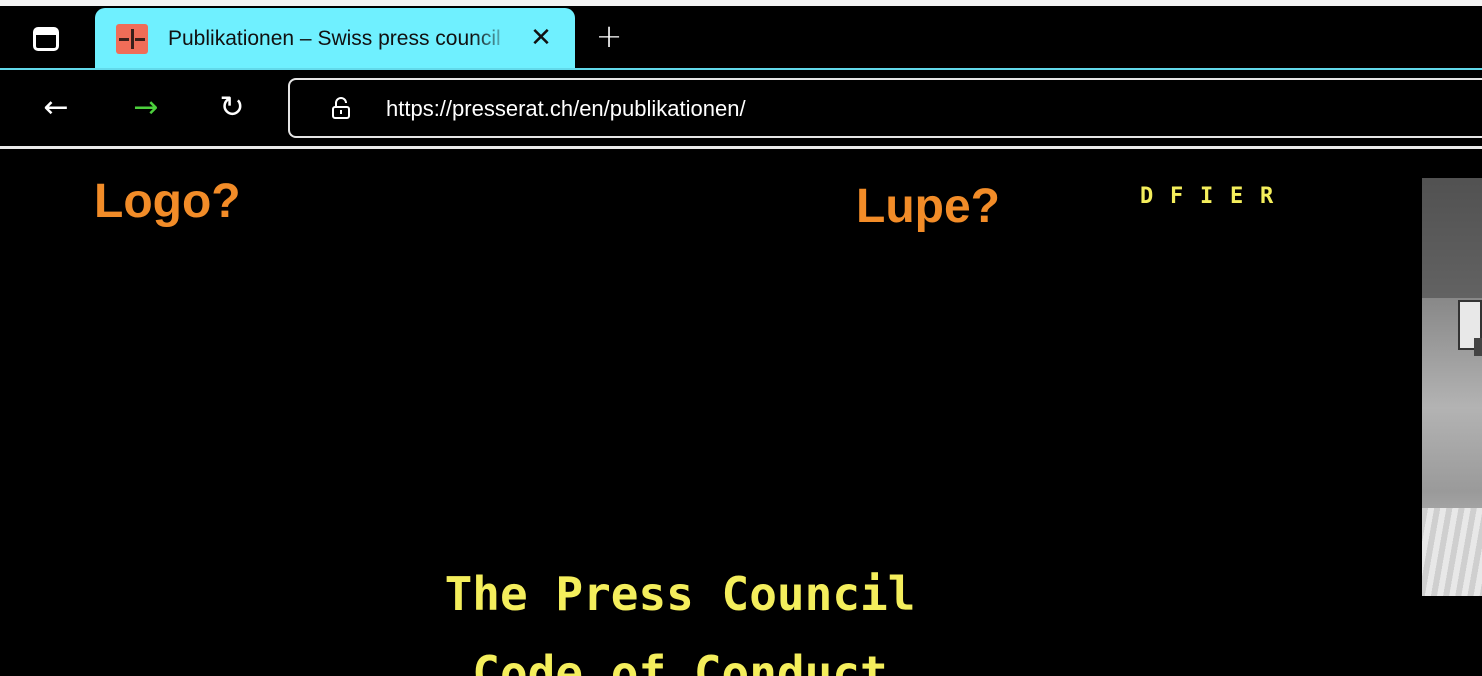  I want to click on site-favicon-icon, so click(132, 39).